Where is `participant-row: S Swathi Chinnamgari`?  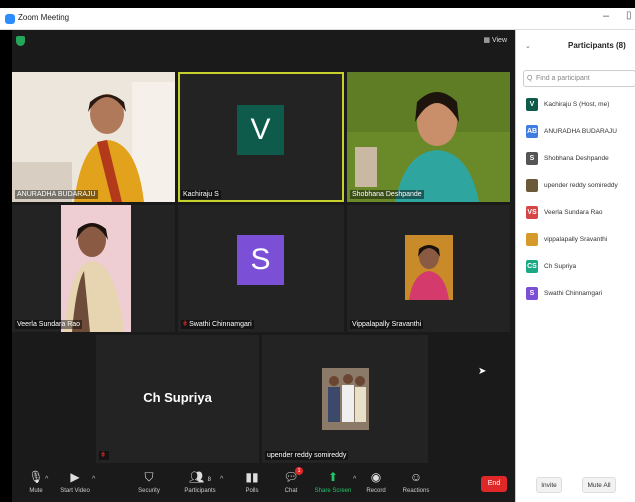
participant-row: S Swathi Chinnamgari is located at coordinates (579, 294).